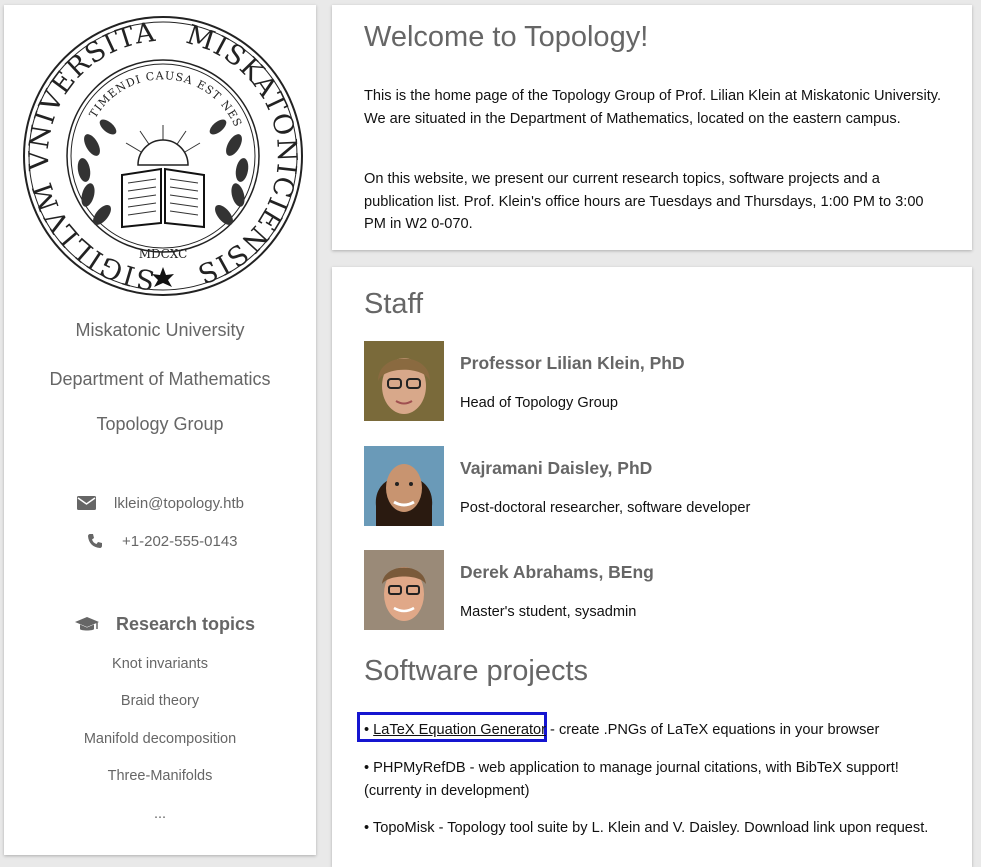 This screenshot has height=867, width=981. I want to click on topic-braid-theory: Braid theory, so click(160, 701).